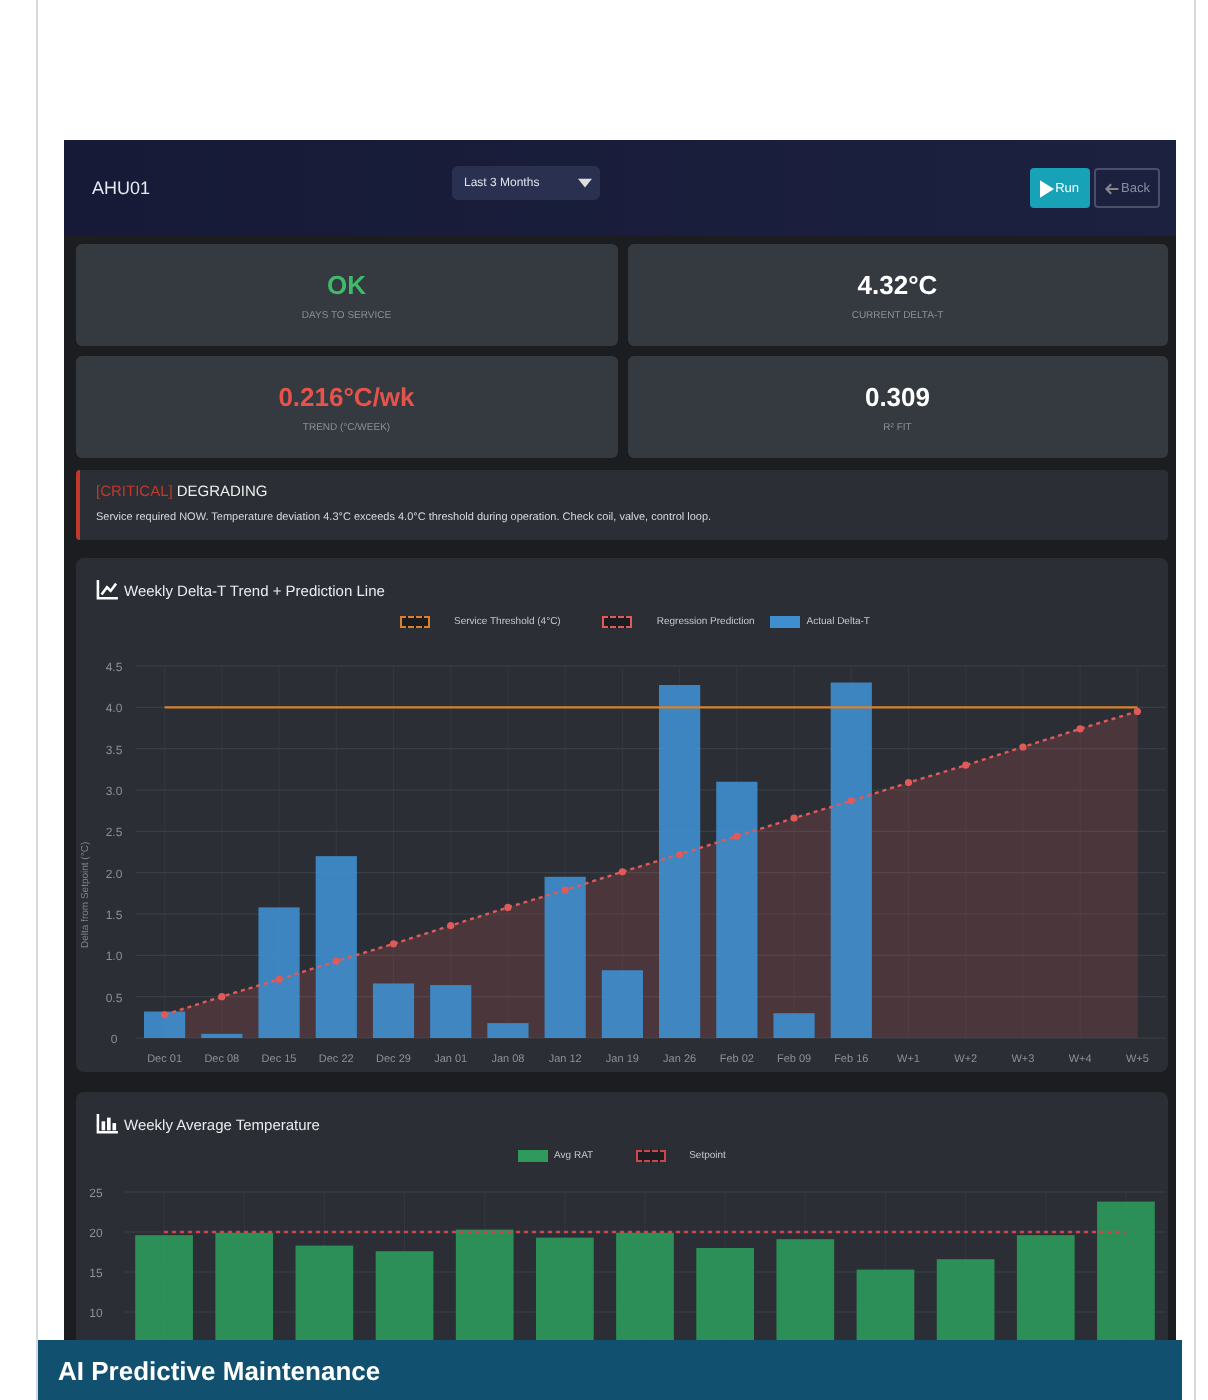 This screenshot has width=1208, height=1400. Describe the element at coordinates (897, 396) in the screenshot. I see `stat-value: 0.309` at that location.